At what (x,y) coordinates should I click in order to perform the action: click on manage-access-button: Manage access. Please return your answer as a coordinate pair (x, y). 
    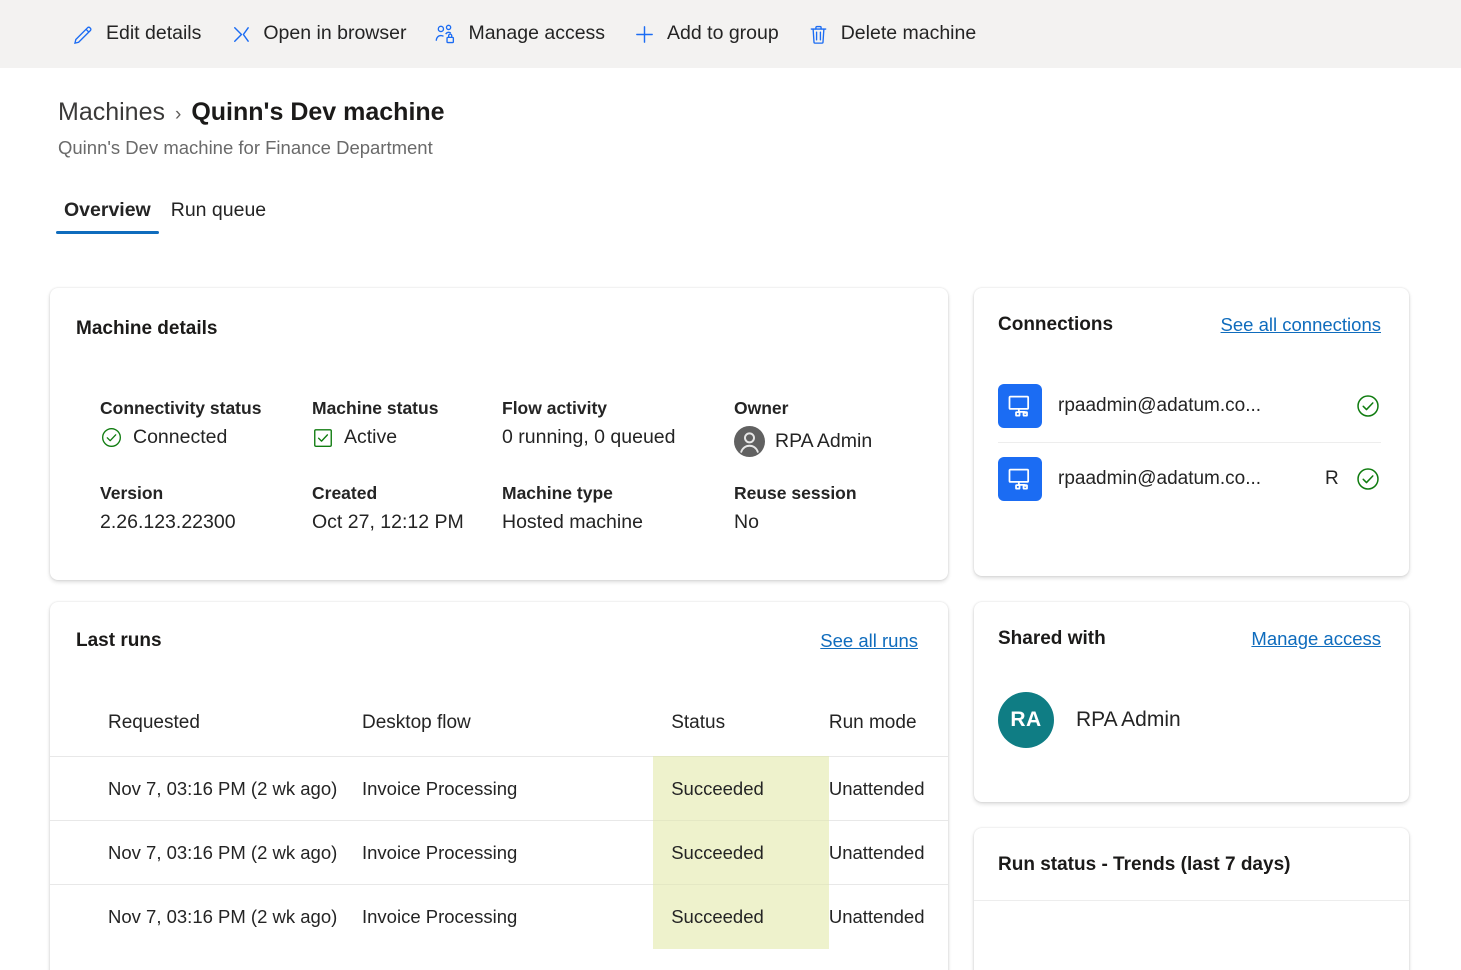
    Looking at the image, I should click on (519, 34).